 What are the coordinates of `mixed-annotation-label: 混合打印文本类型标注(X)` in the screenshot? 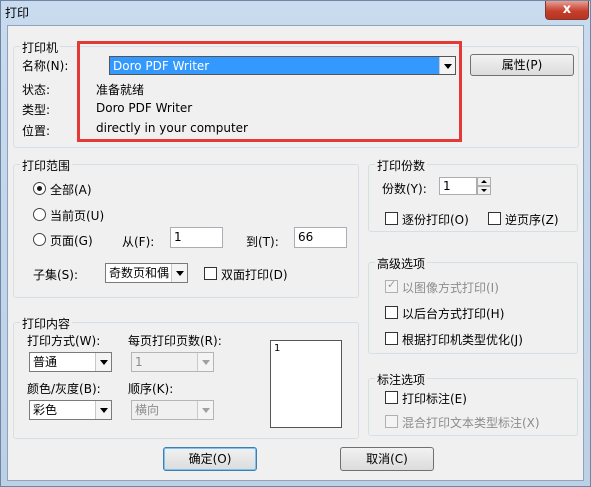 It's located at (471, 423).